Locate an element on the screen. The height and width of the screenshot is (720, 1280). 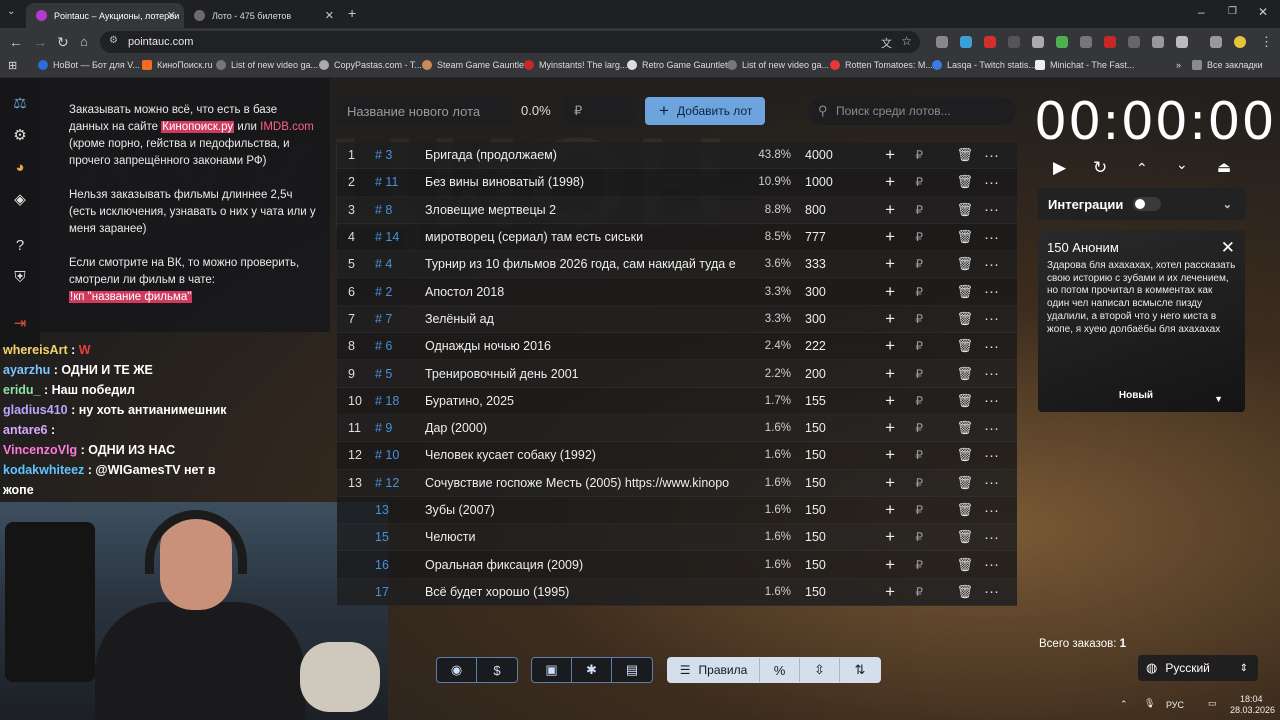
lot-row: 10 # 18 Буратино, 2025 1.7% 155 + ₽ 🗑 ··· is located at coordinates (677, 401).